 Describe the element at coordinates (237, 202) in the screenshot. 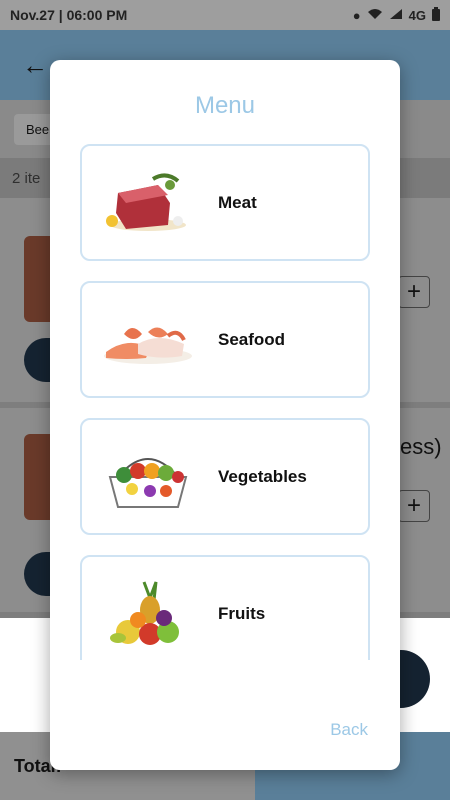

I see `menu-item-label: Meat` at that location.